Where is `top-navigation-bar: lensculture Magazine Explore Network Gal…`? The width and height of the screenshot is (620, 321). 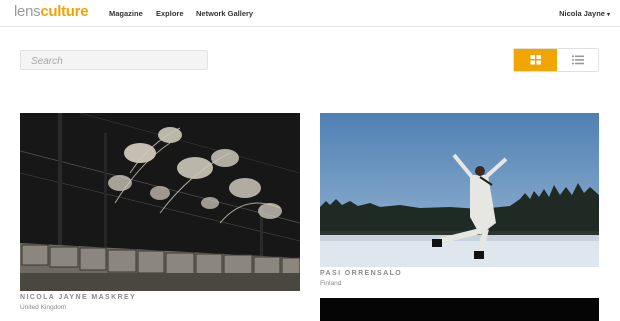 top-navigation-bar: lensculture Magazine Explore Network Gal… is located at coordinates (310, 13).